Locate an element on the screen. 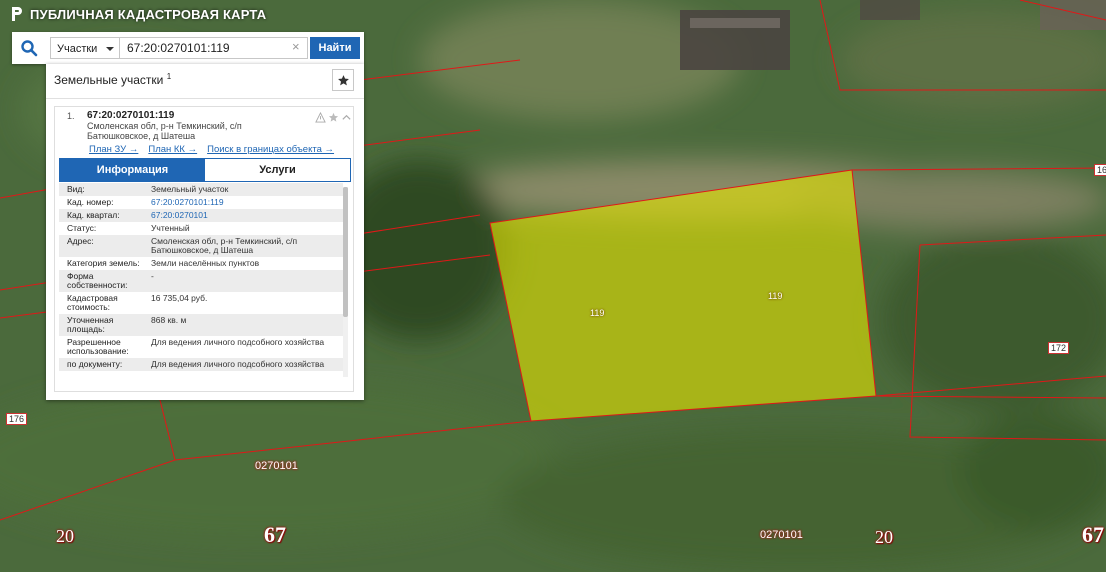 The height and width of the screenshot is (572, 1106). tab-info: Информация is located at coordinates (132, 170).